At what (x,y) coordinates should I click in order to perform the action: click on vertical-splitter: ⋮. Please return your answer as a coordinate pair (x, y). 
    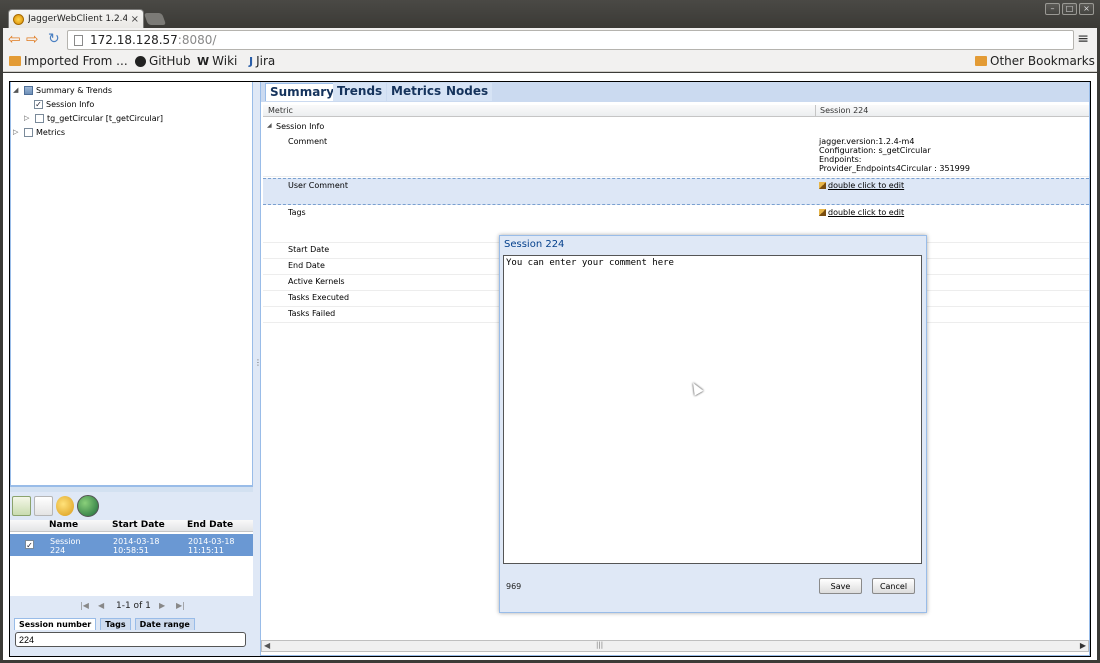
    Looking at the image, I should click on (257, 369).